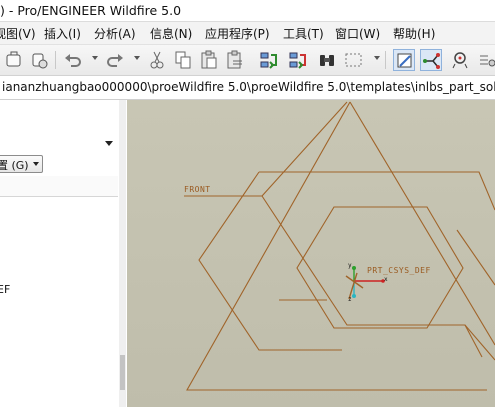  Describe the element at coordinates (91, 10) in the screenshot. I see `window-title: ) - Pro/ENGINEER Wildfire 5.0` at that location.